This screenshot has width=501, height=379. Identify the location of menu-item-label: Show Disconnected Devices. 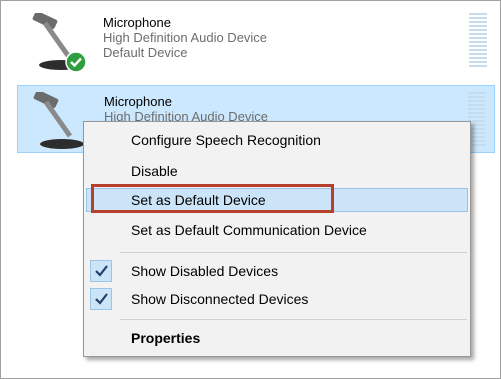
(220, 299).